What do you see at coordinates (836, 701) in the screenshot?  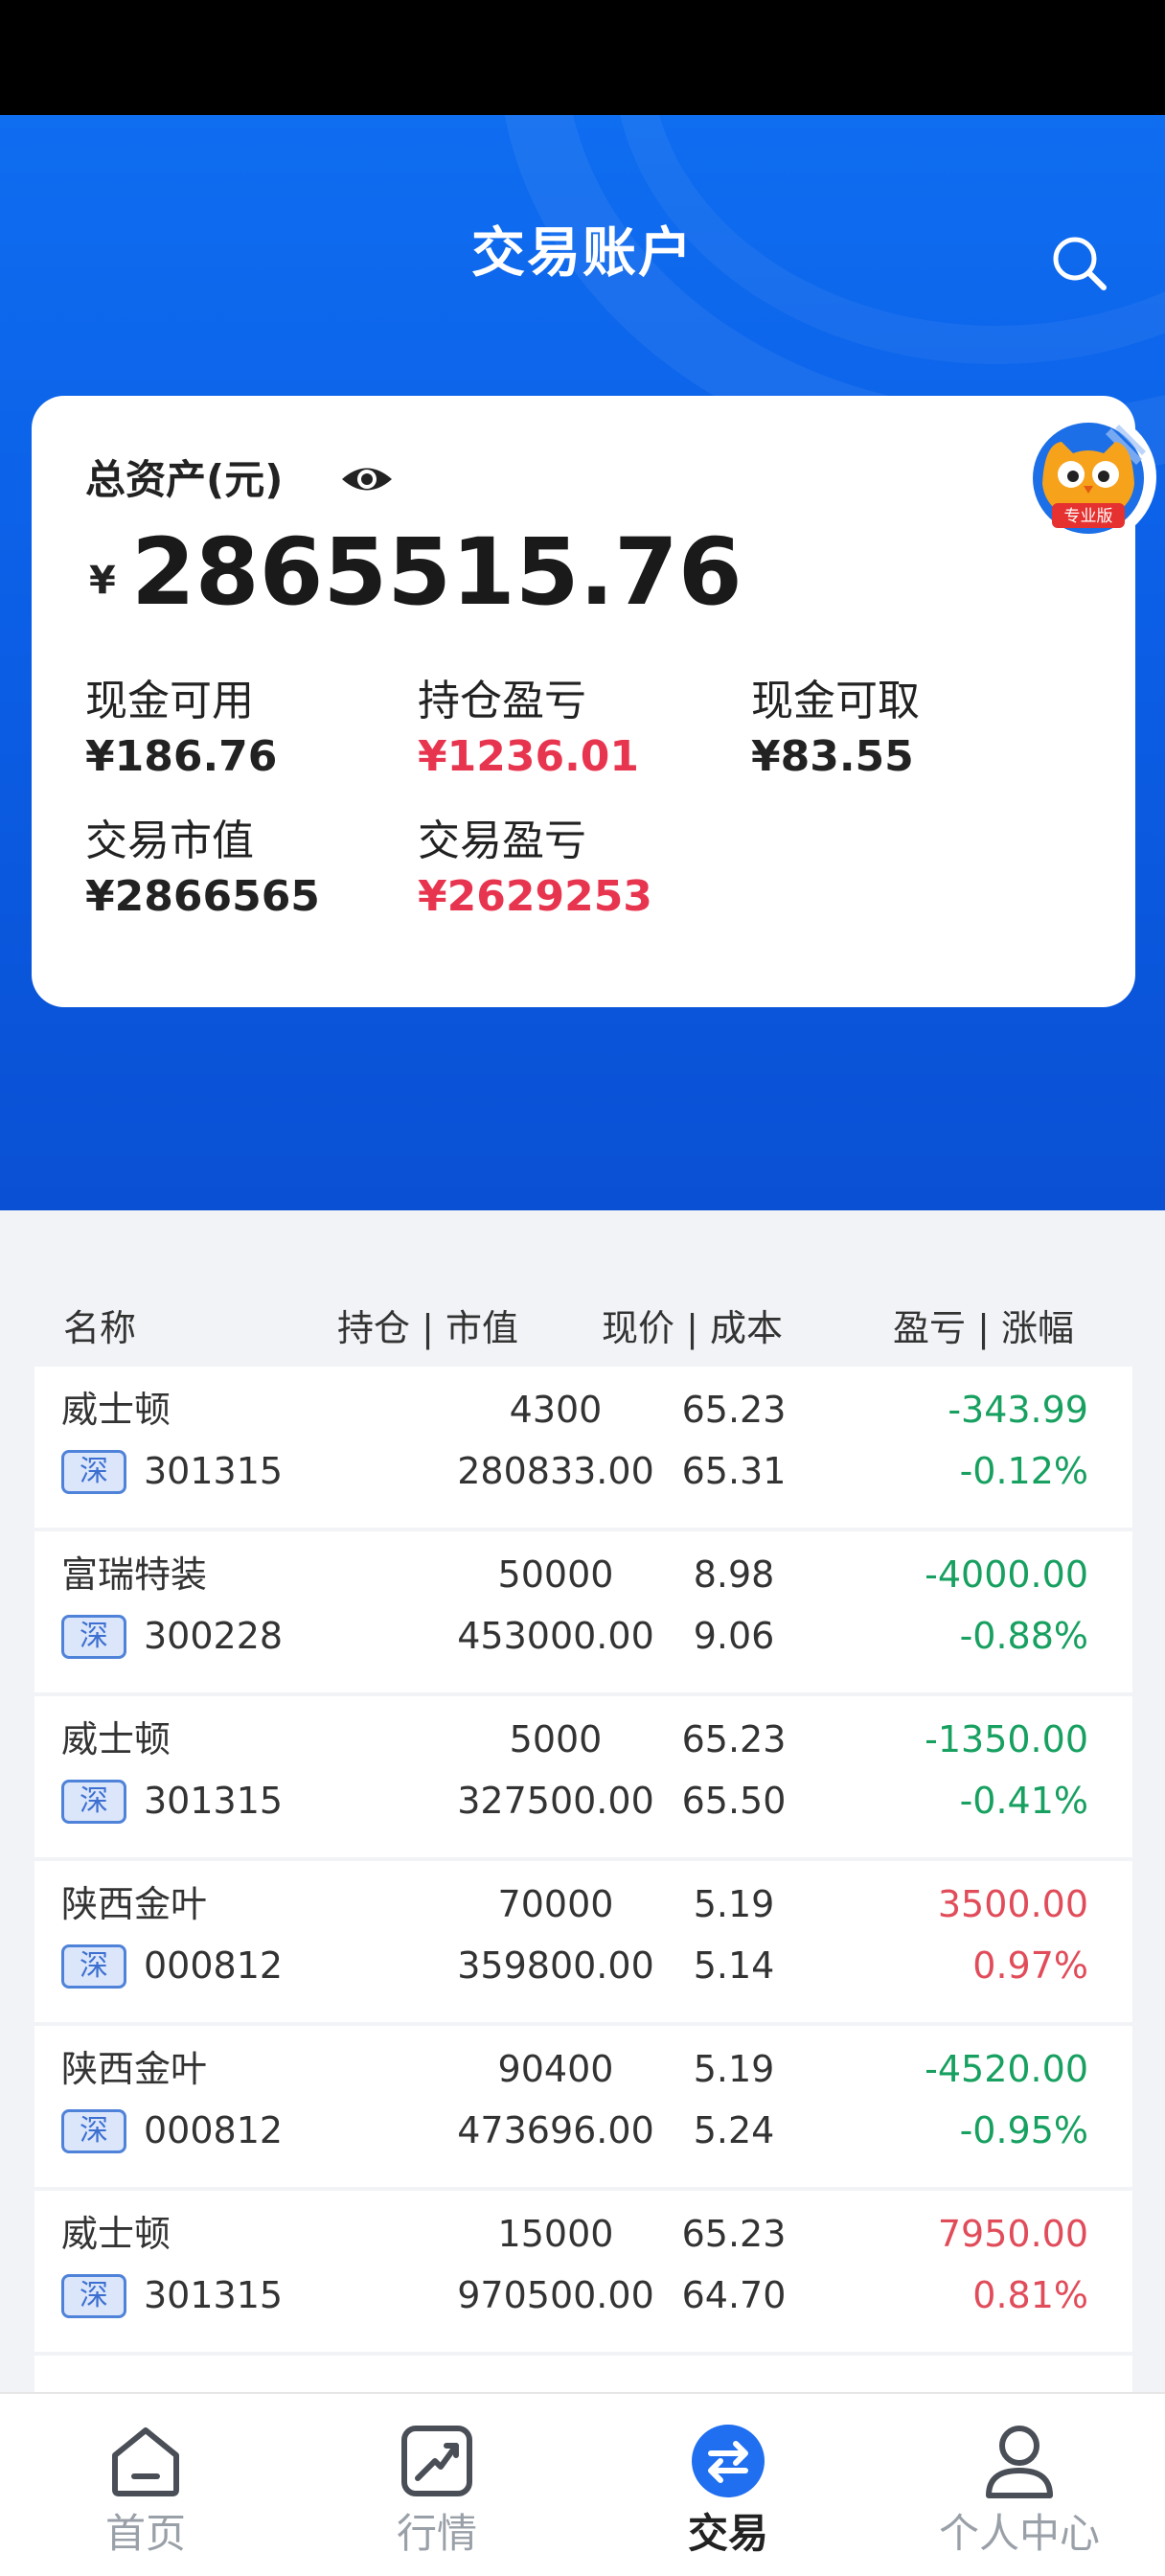 I see `stat-label: 现金可取` at bounding box center [836, 701].